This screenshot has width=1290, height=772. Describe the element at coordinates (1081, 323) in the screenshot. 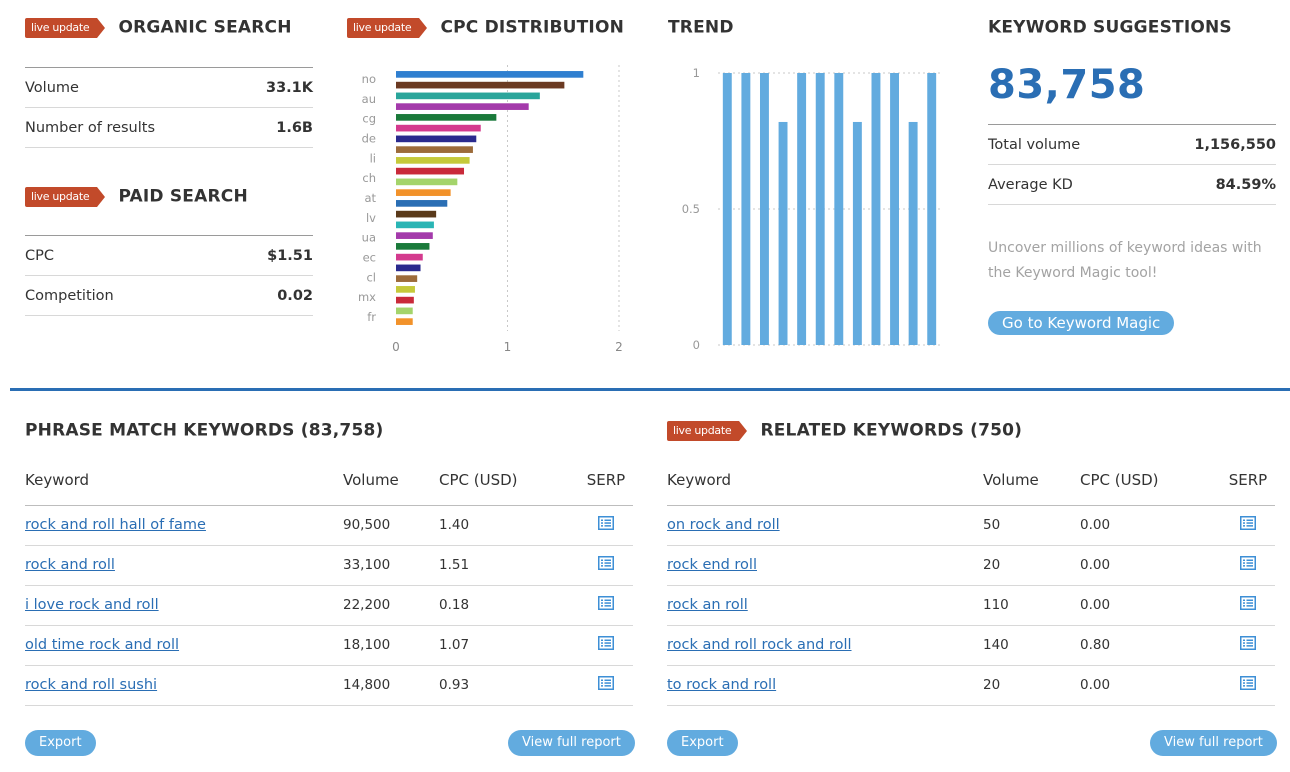

I see `go-to-keyword-magic-button: Go to Keyword Magic` at that location.